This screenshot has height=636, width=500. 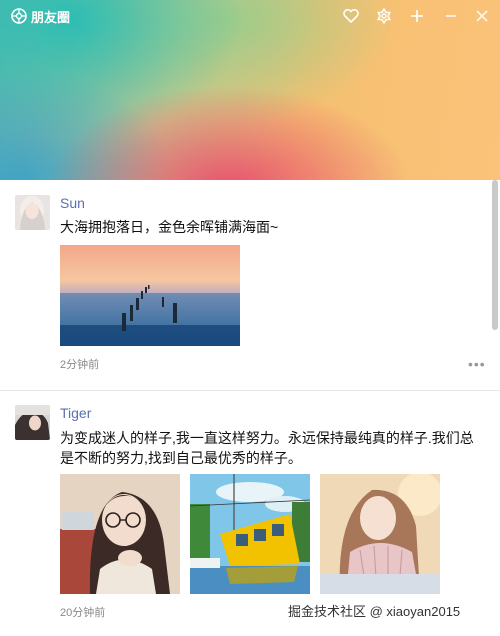 What do you see at coordinates (250, 16) in the screenshot?
I see `title-bar: 朋友圈` at bounding box center [250, 16].